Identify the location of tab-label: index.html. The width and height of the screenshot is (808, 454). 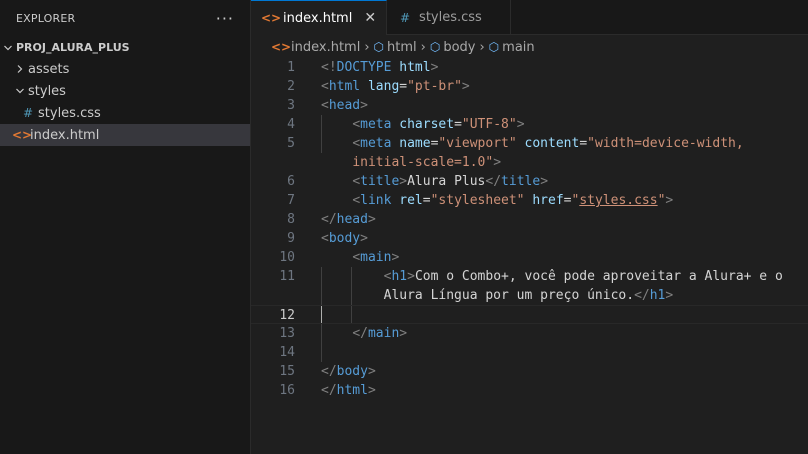
(318, 18).